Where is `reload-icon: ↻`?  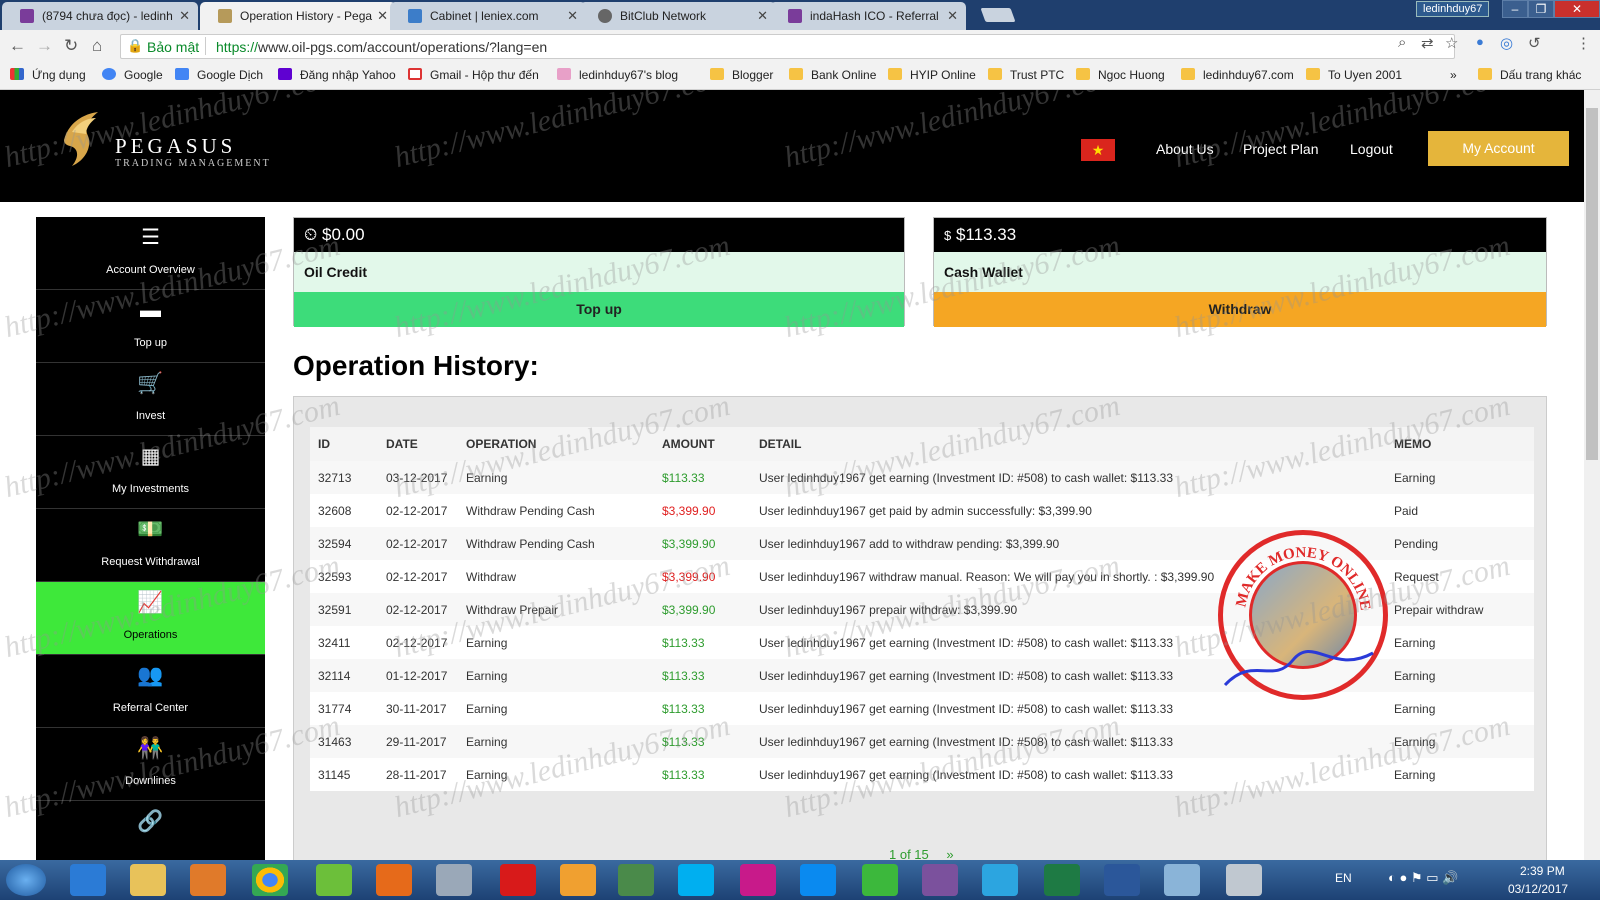
reload-icon: ↻ is located at coordinates (71, 46).